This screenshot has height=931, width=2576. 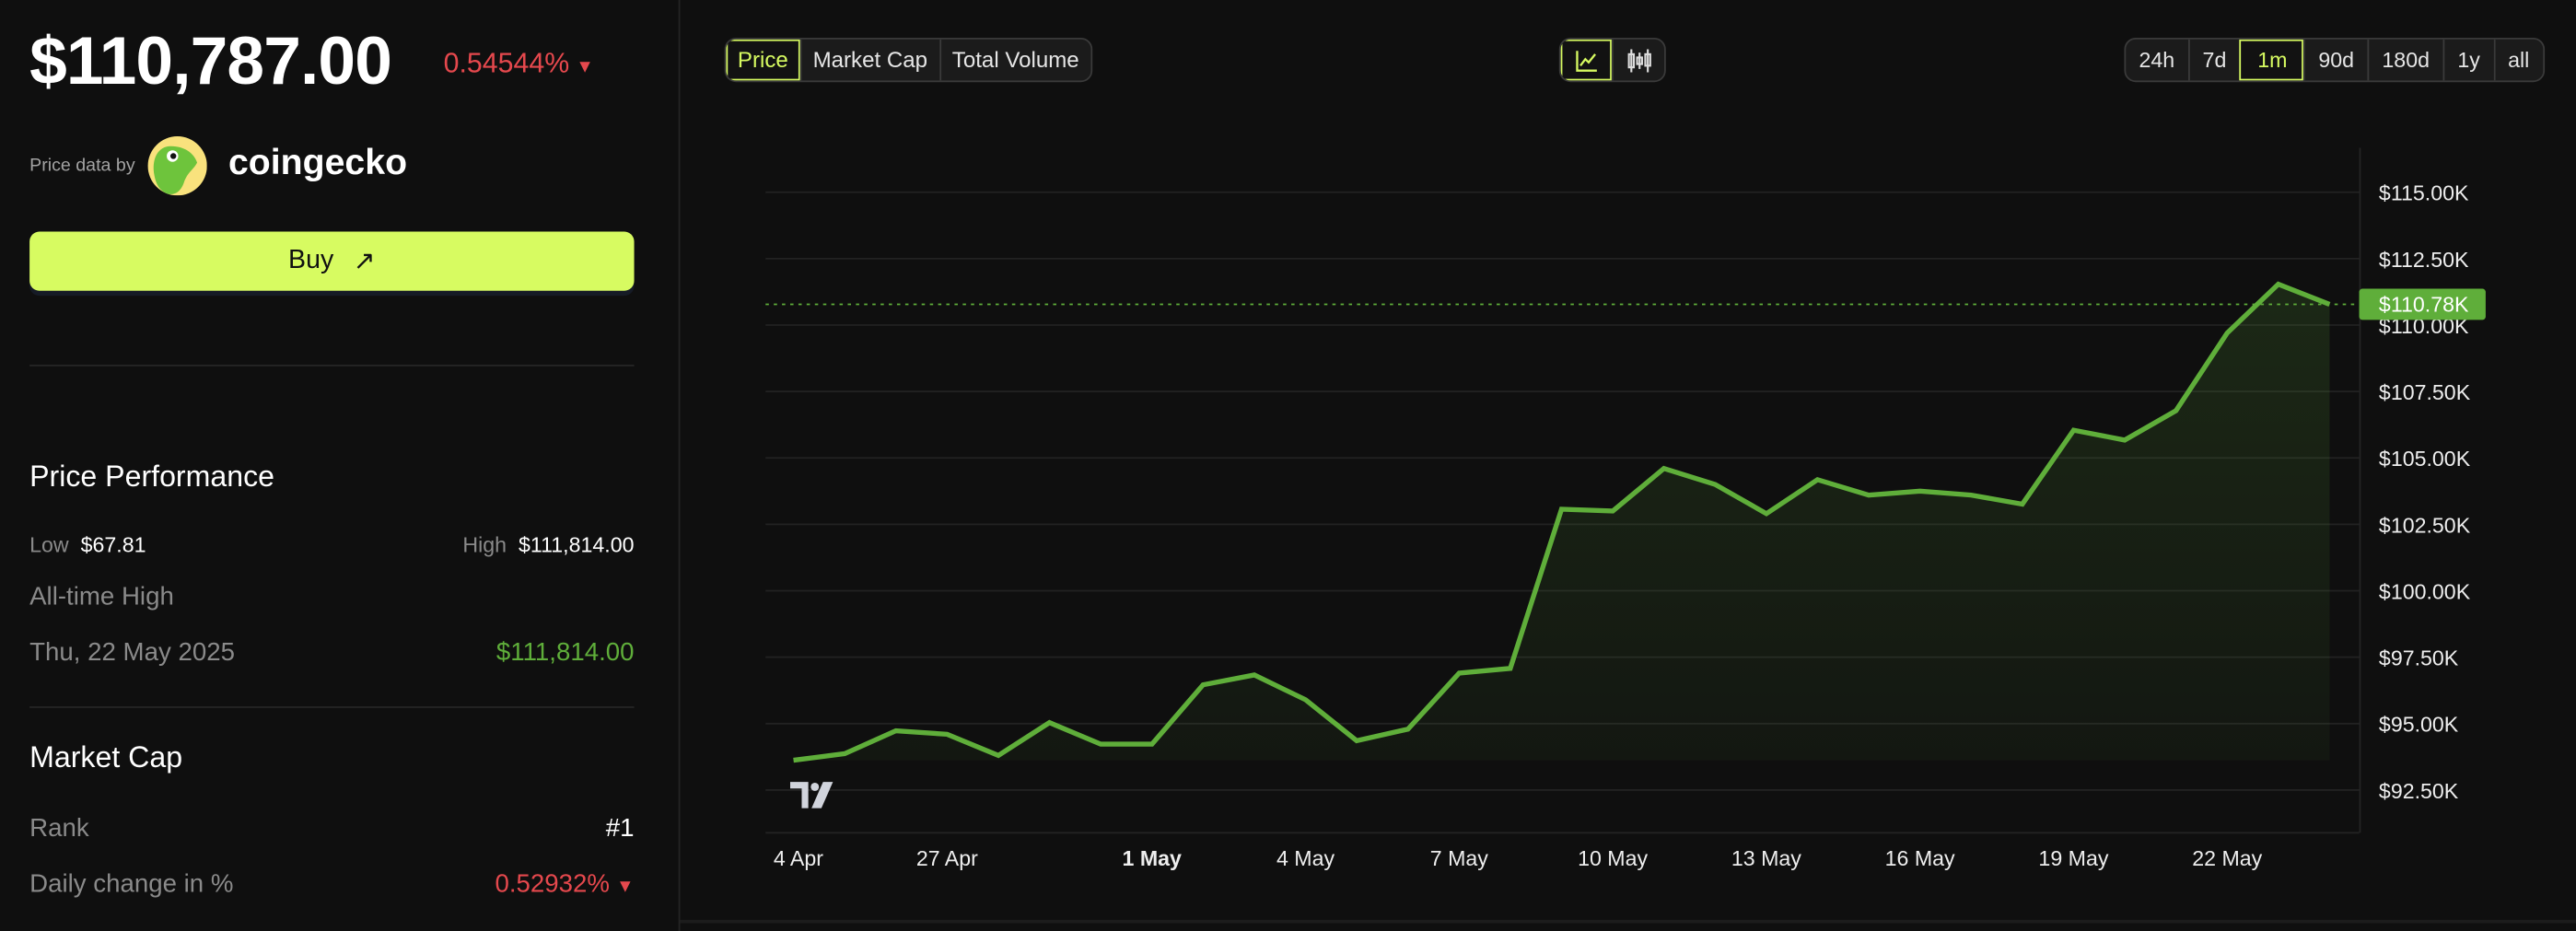 What do you see at coordinates (620, 829) in the screenshot?
I see `rank-value: #1` at bounding box center [620, 829].